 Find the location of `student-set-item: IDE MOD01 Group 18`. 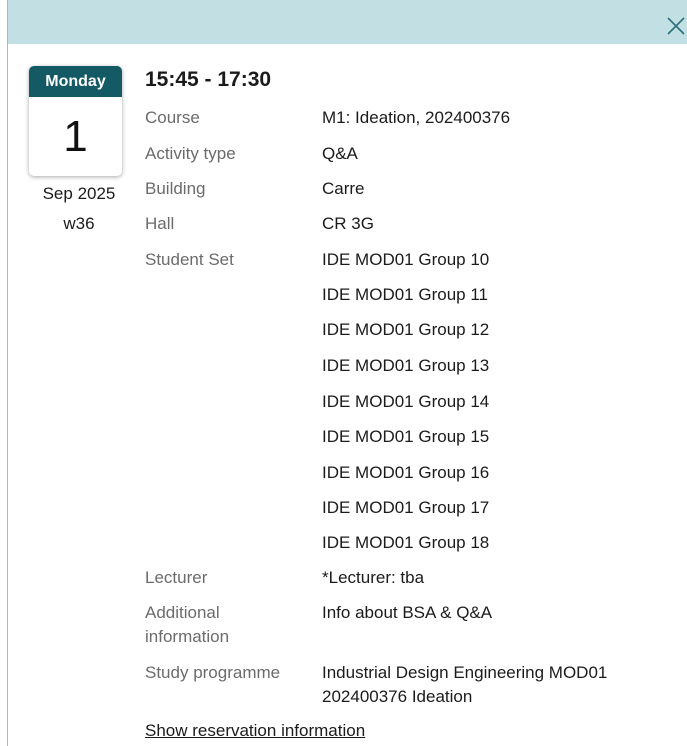

student-set-item: IDE MOD01 Group 18 is located at coordinates (406, 542).